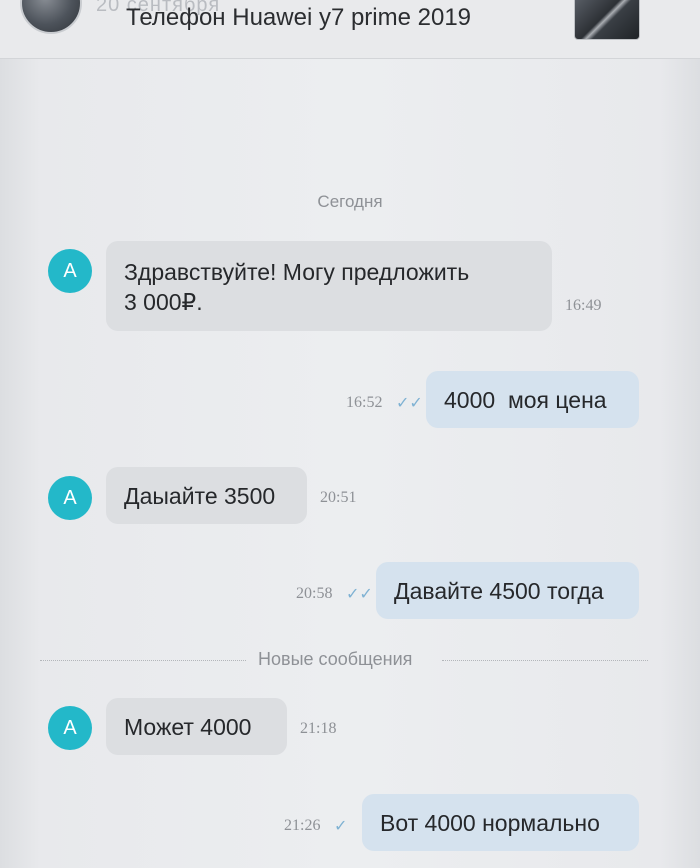 This screenshot has width=700, height=868. I want to click on message-bubble-outgoing: 4000 моя цена, so click(532, 399).